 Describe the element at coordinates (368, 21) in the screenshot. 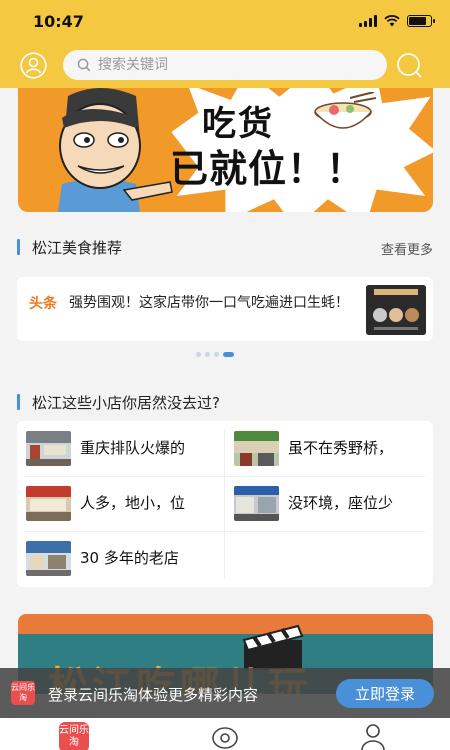

I see `signal-icon` at that location.